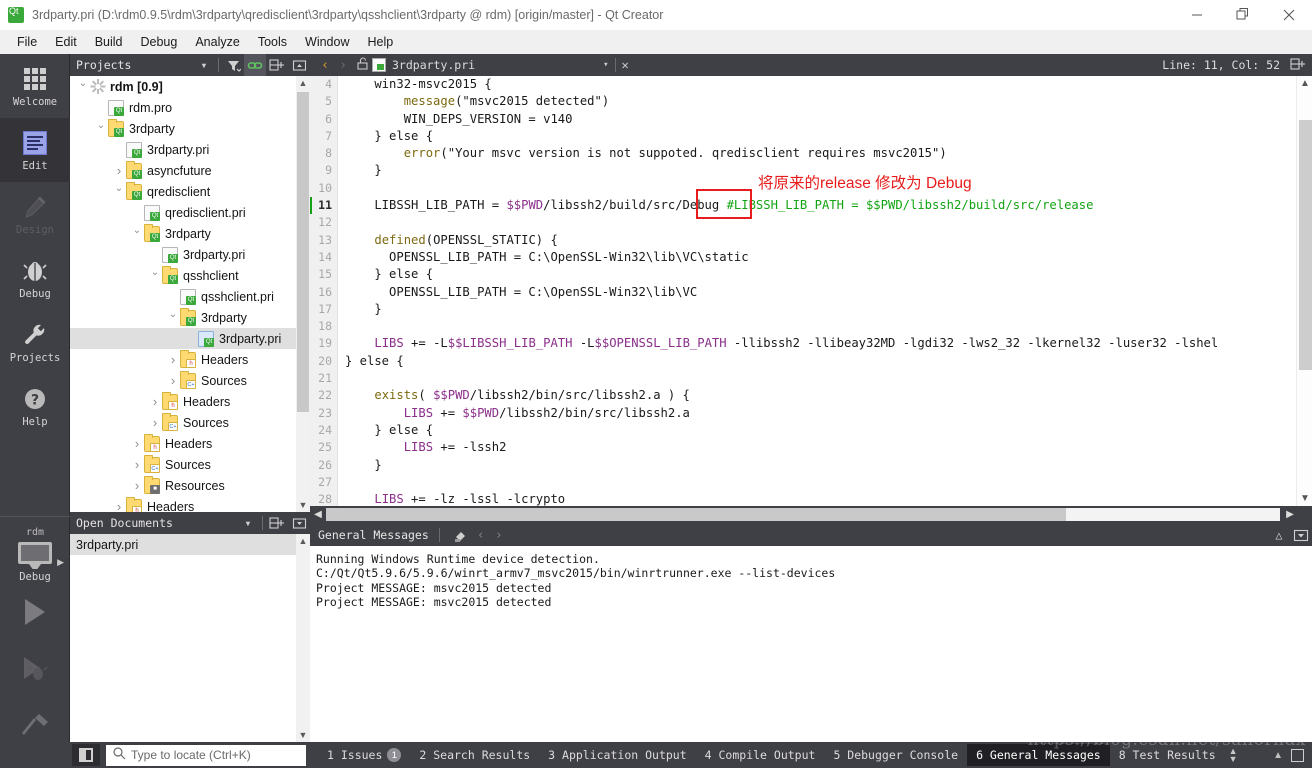 The width and height of the screenshot is (1312, 768). What do you see at coordinates (364, 755) in the screenshot?
I see `output-tab-1-issues: 1 Issues 1` at bounding box center [364, 755].